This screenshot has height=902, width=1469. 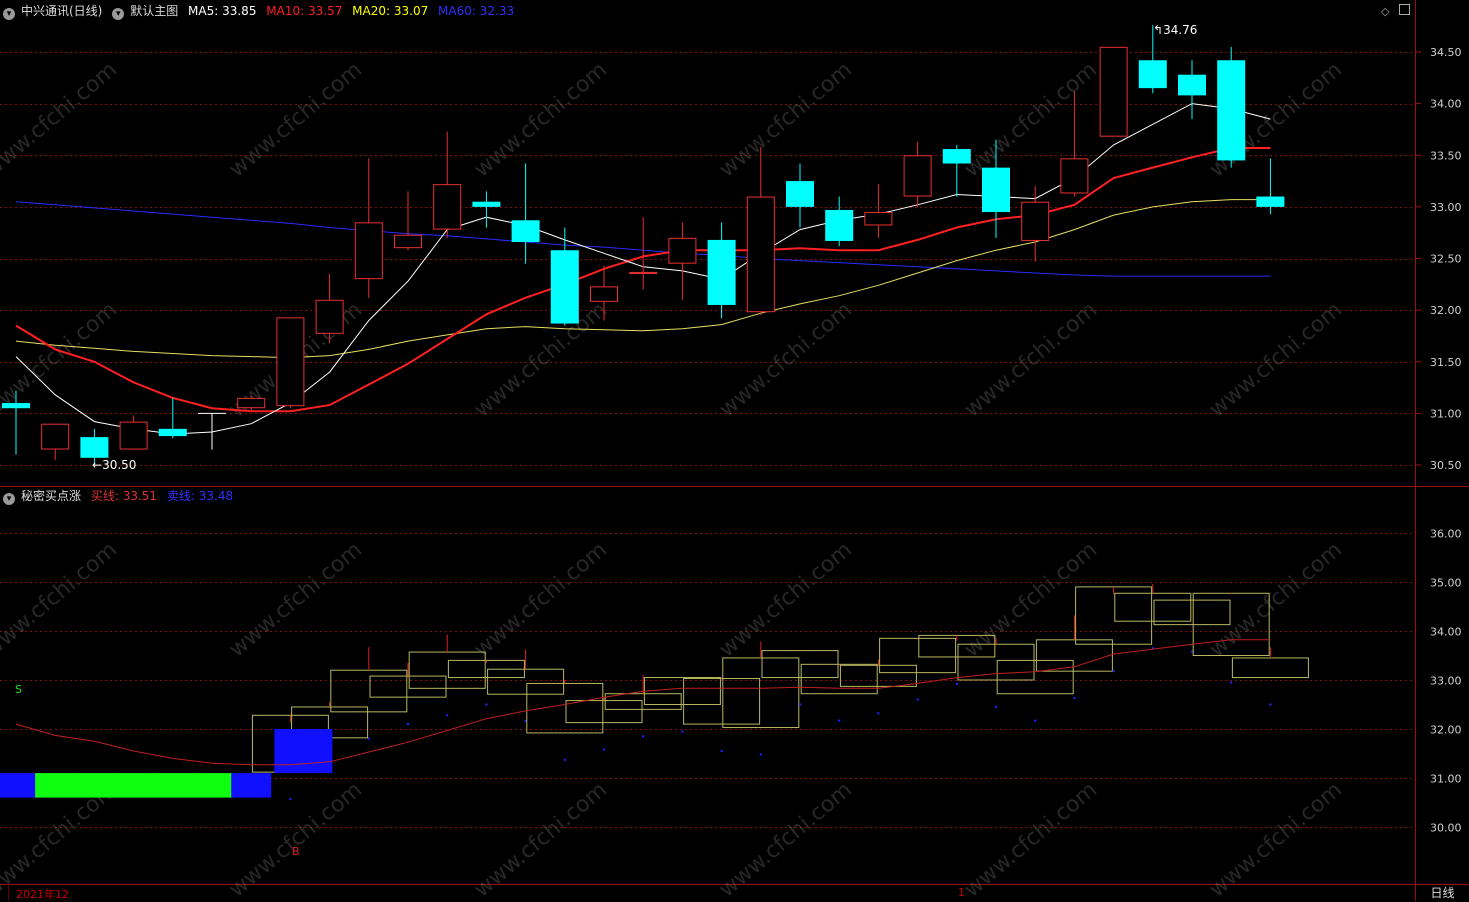 What do you see at coordinates (1446, 465) in the screenshot?
I see `price-tick-label: 30.50` at bounding box center [1446, 465].